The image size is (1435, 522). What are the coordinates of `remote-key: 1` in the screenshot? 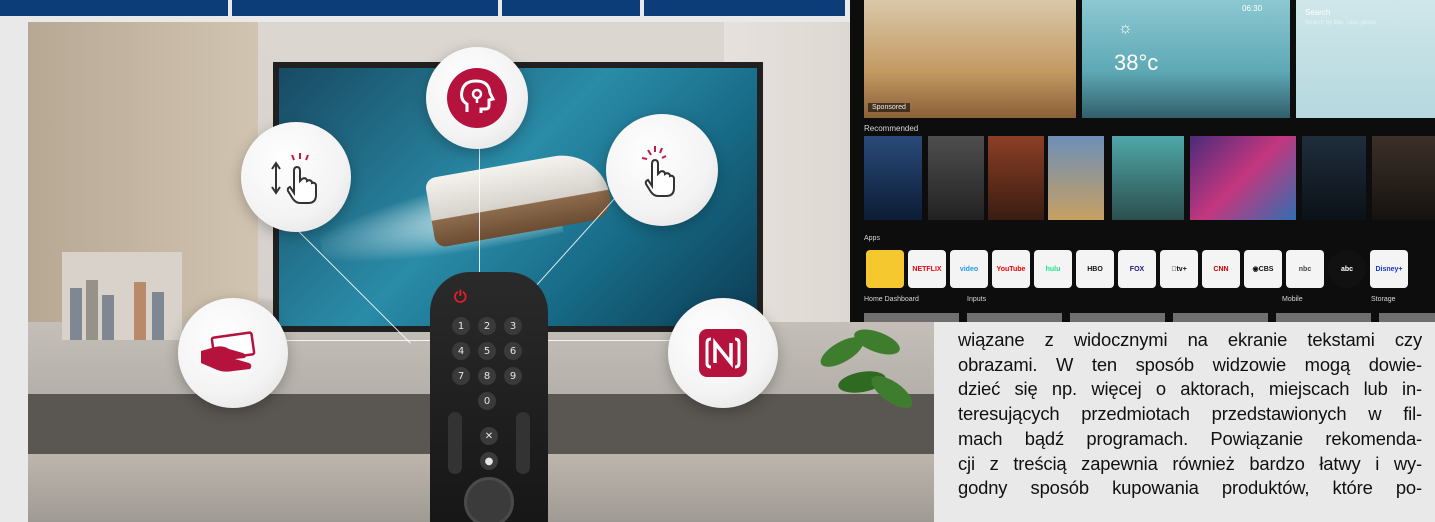 It's located at (461, 326).